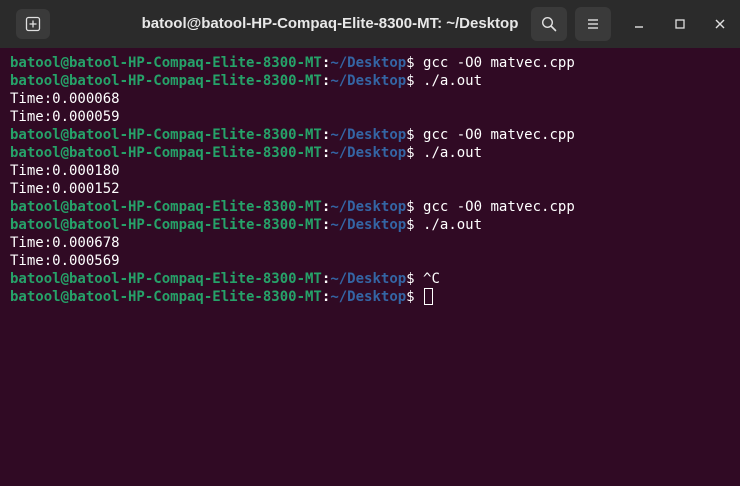  Describe the element at coordinates (375, 117) in the screenshot. I see `output-line: Time:0.000059` at that location.